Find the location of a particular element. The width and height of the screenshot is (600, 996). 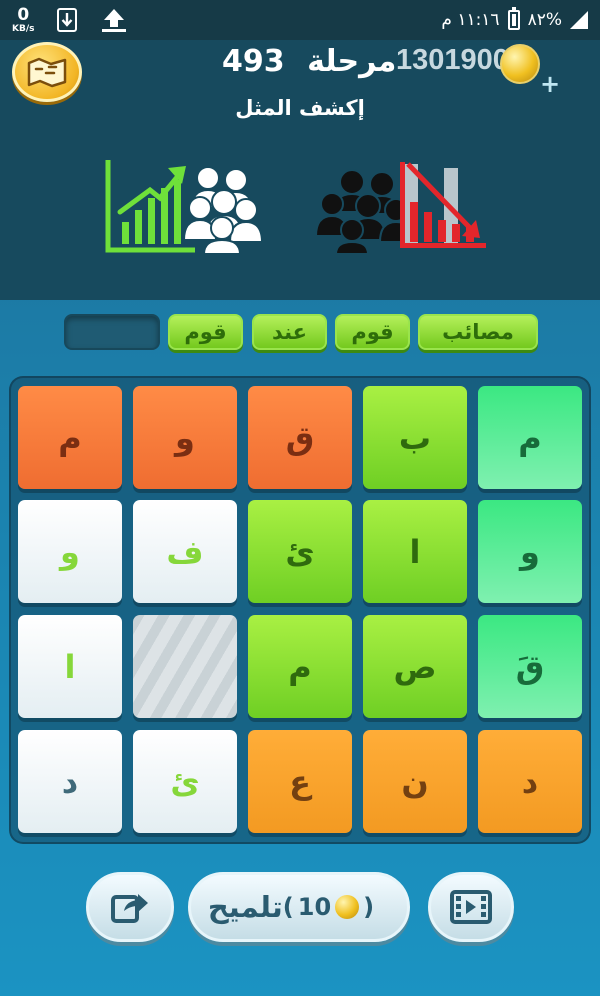

add-coins-icon: + is located at coordinates (550, 84).